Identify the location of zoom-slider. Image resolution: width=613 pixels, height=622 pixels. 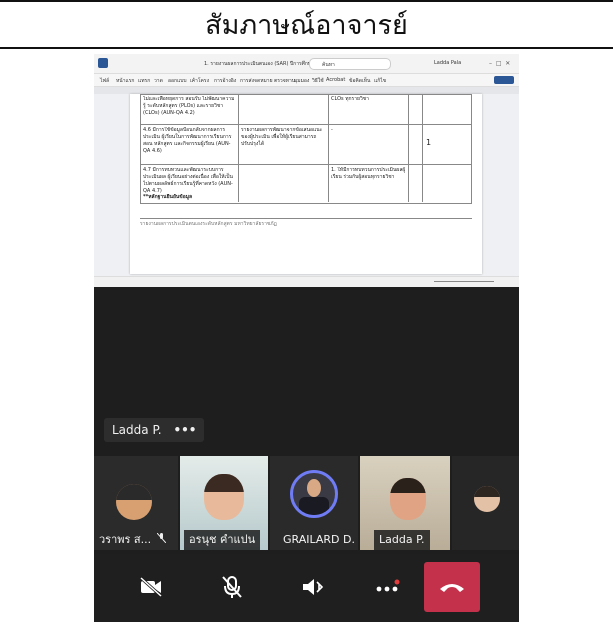
(464, 281).